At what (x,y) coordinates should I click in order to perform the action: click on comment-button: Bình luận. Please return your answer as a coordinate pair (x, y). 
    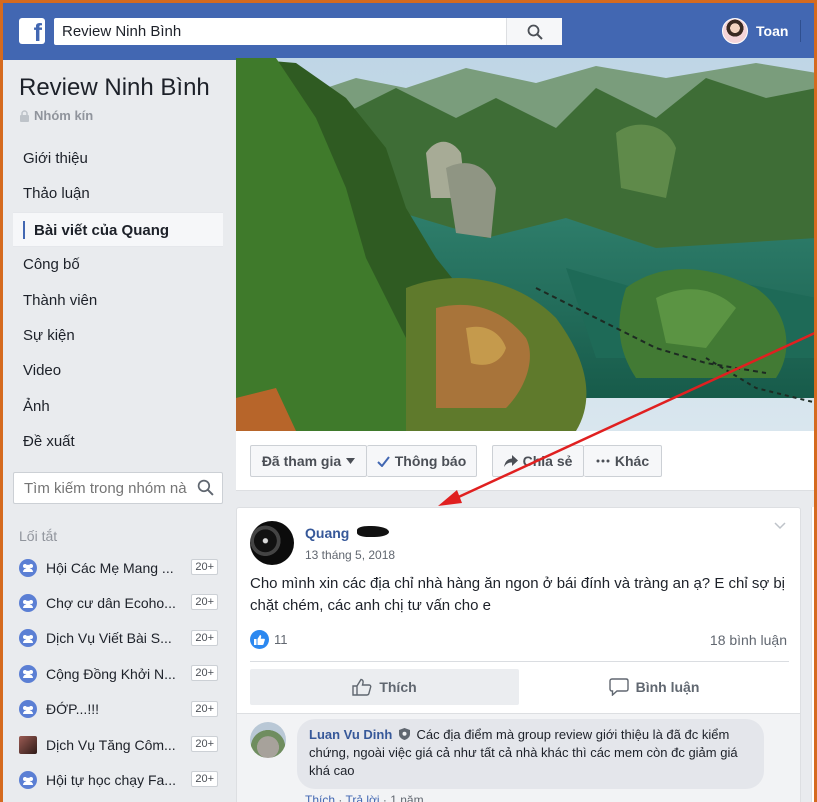
    Looking at the image, I should click on (654, 687).